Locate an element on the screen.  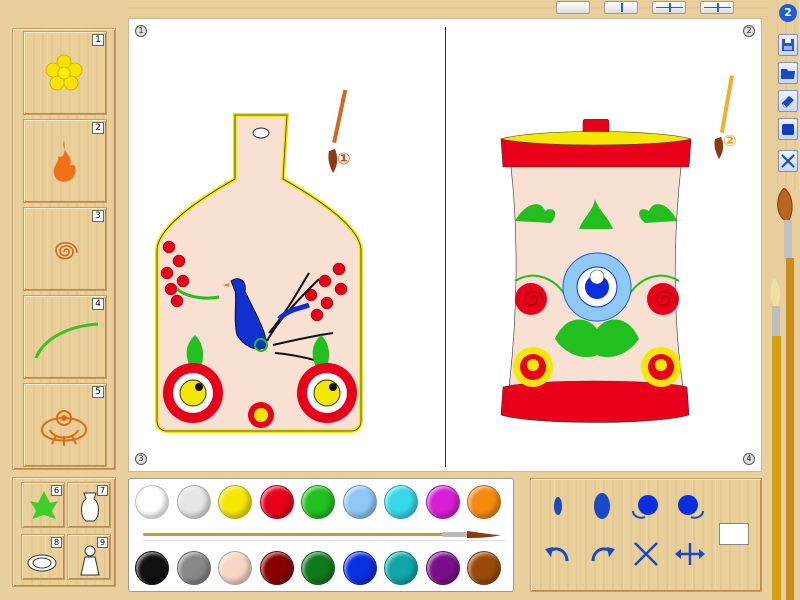
stencil-4: 4 is located at coordinates (65, 337).